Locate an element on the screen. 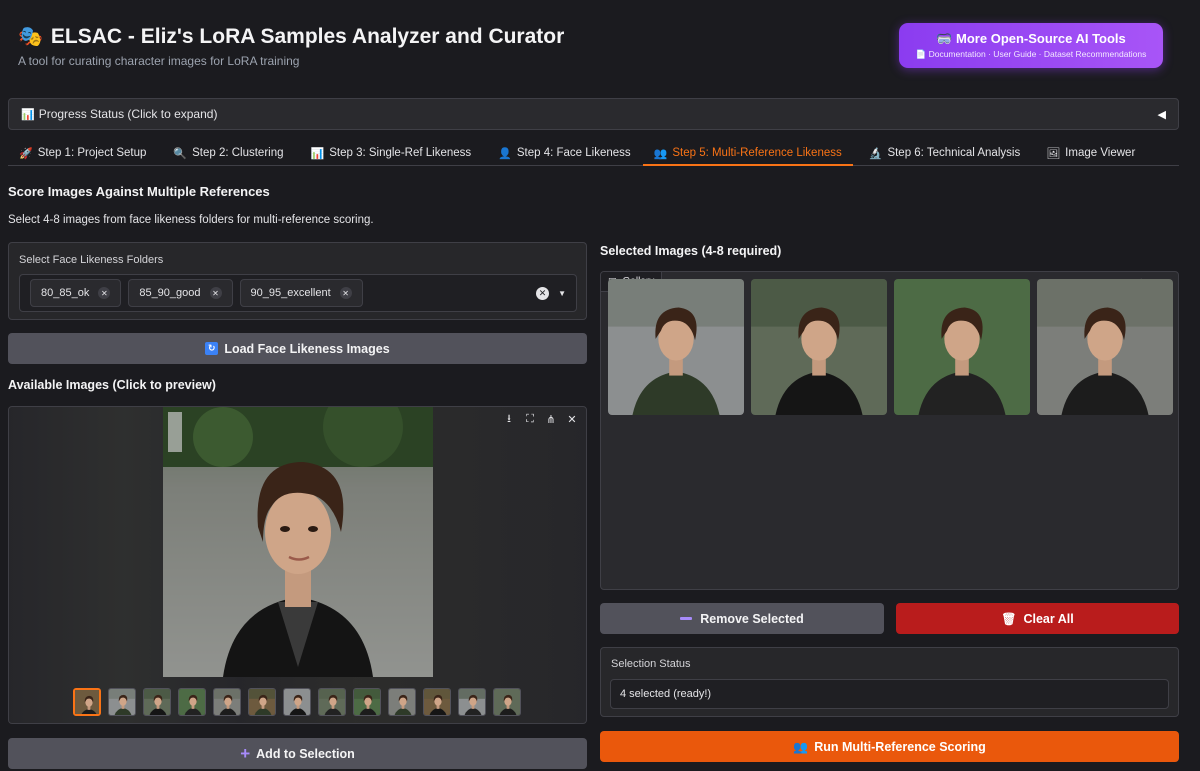 This screenshot has height=771, width=1200. remove-button-label: Remove Selected is located at coordinates (752, 618).